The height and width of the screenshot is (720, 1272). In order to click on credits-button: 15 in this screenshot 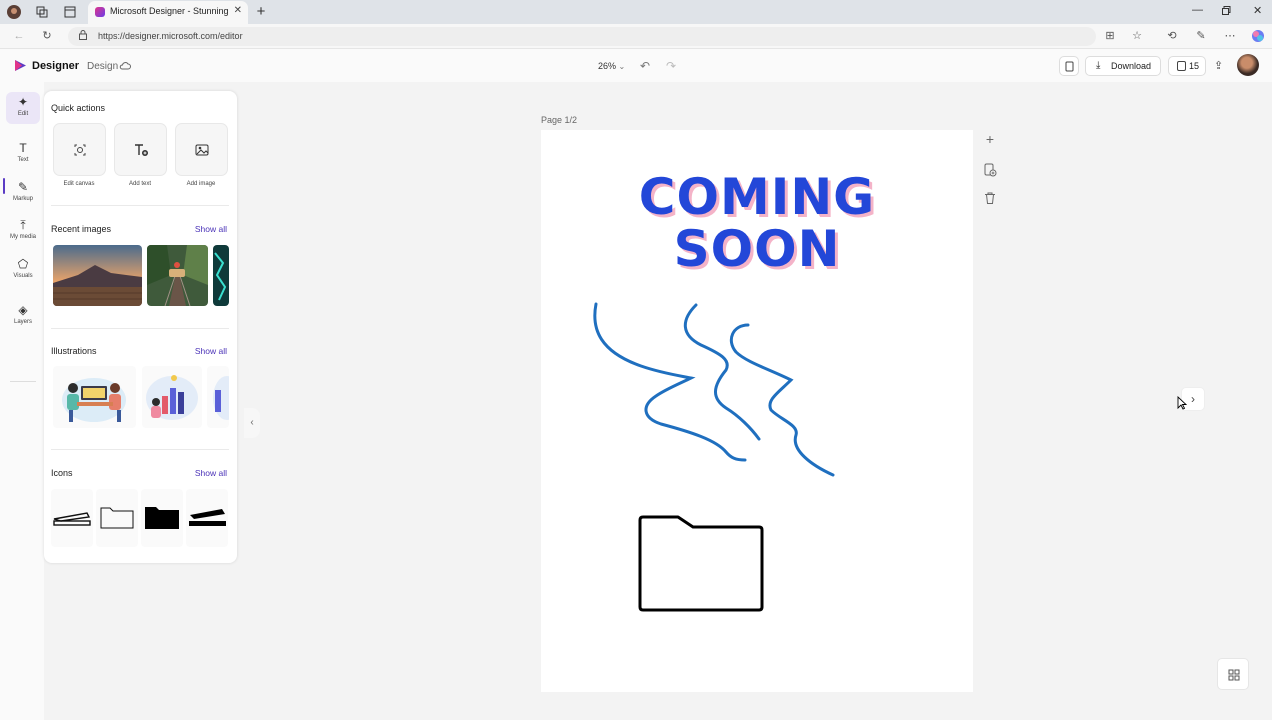, I will do `click(1187, 66)`.